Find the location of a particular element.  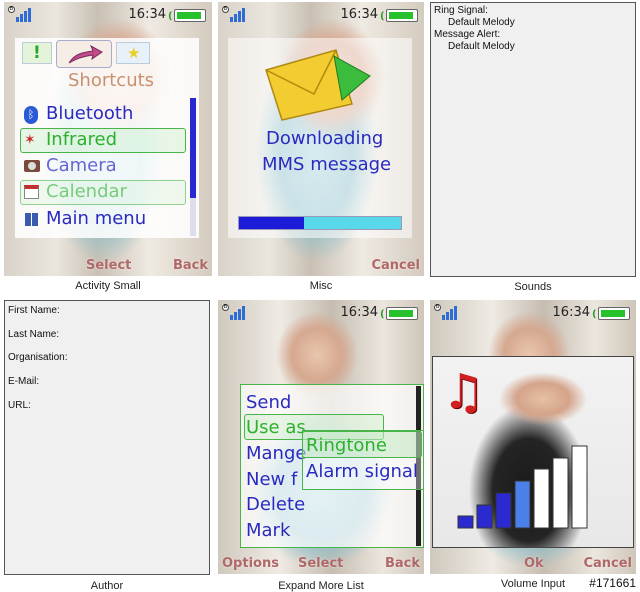

softkey-bar: Options Select Back is located at coordinates (321, 563).